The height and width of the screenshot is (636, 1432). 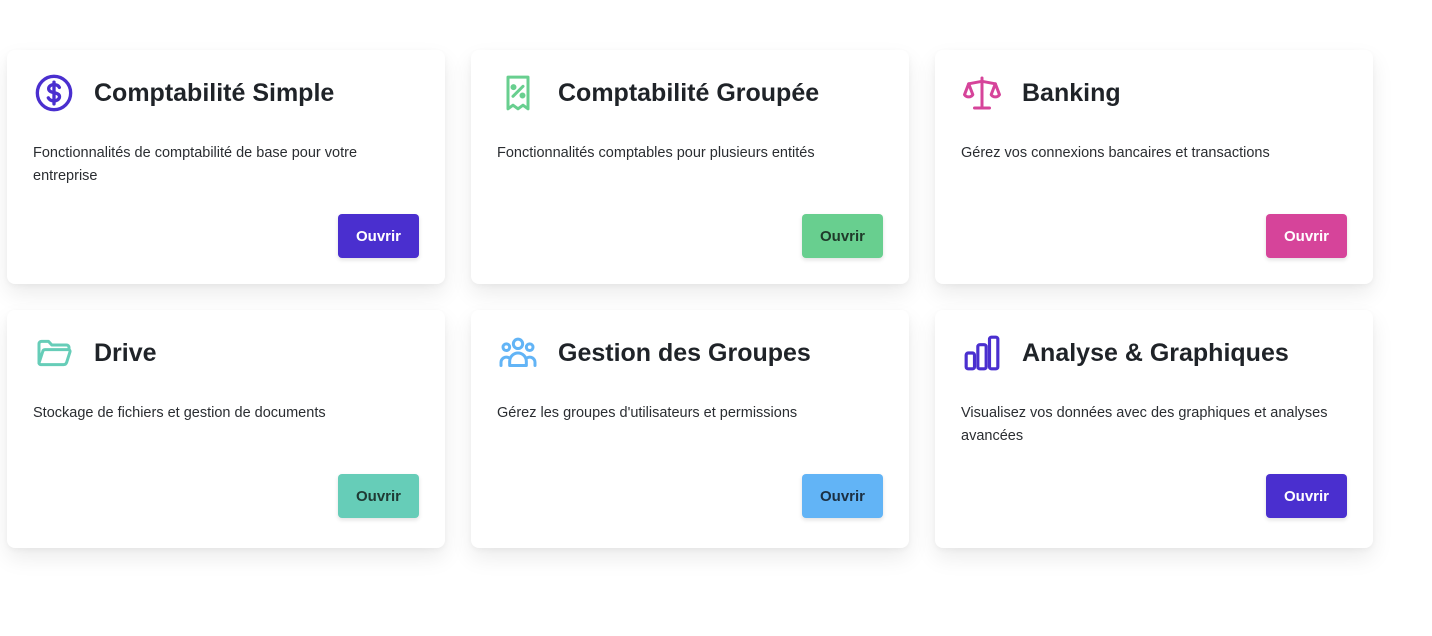 I want to click on card-header: Drive, so click(x=95, y=353).